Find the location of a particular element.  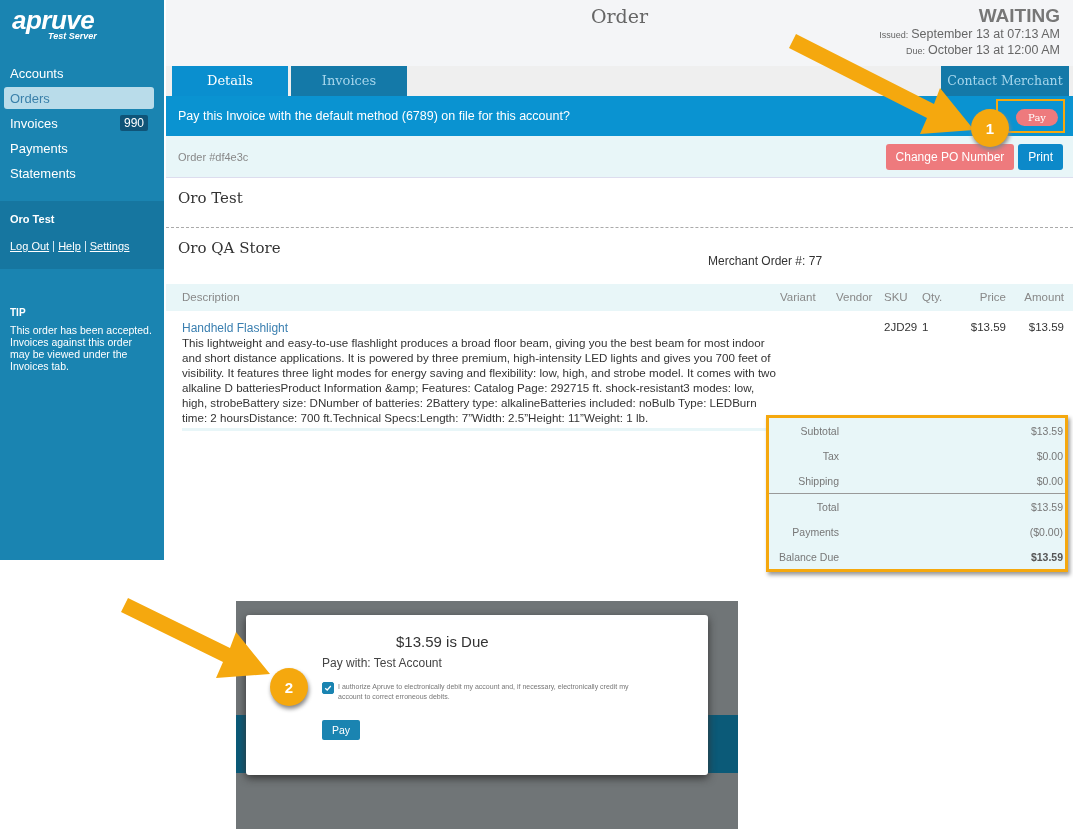

column-header: Qty. is located at coordinates (933, 297).